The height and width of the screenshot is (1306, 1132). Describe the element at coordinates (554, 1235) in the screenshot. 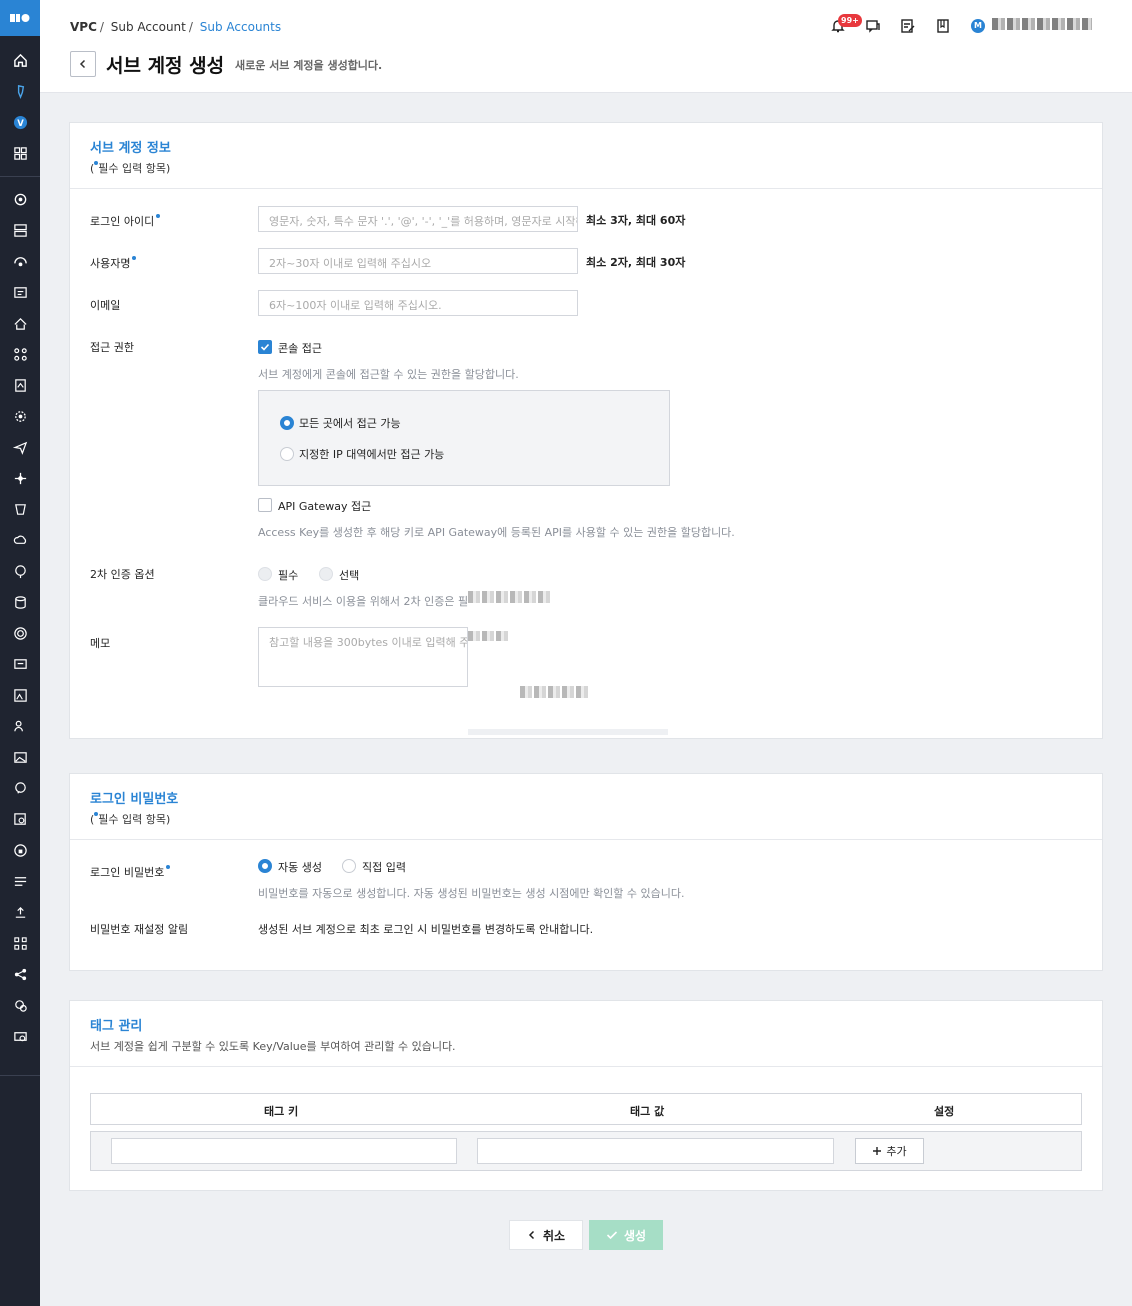

I see `cancel-label: 취소` at that location.